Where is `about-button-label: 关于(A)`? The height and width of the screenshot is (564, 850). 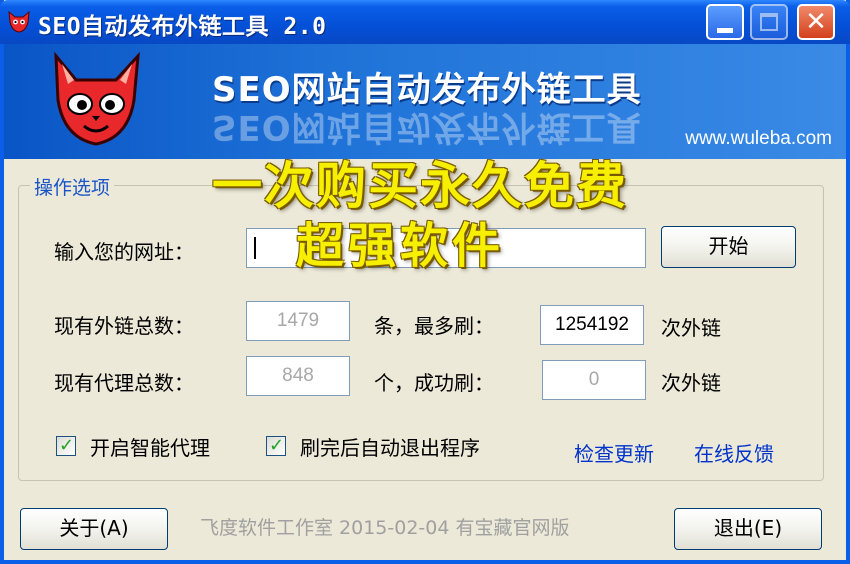
about-button-label: 关于(A) is located at coordinates (94, 528).